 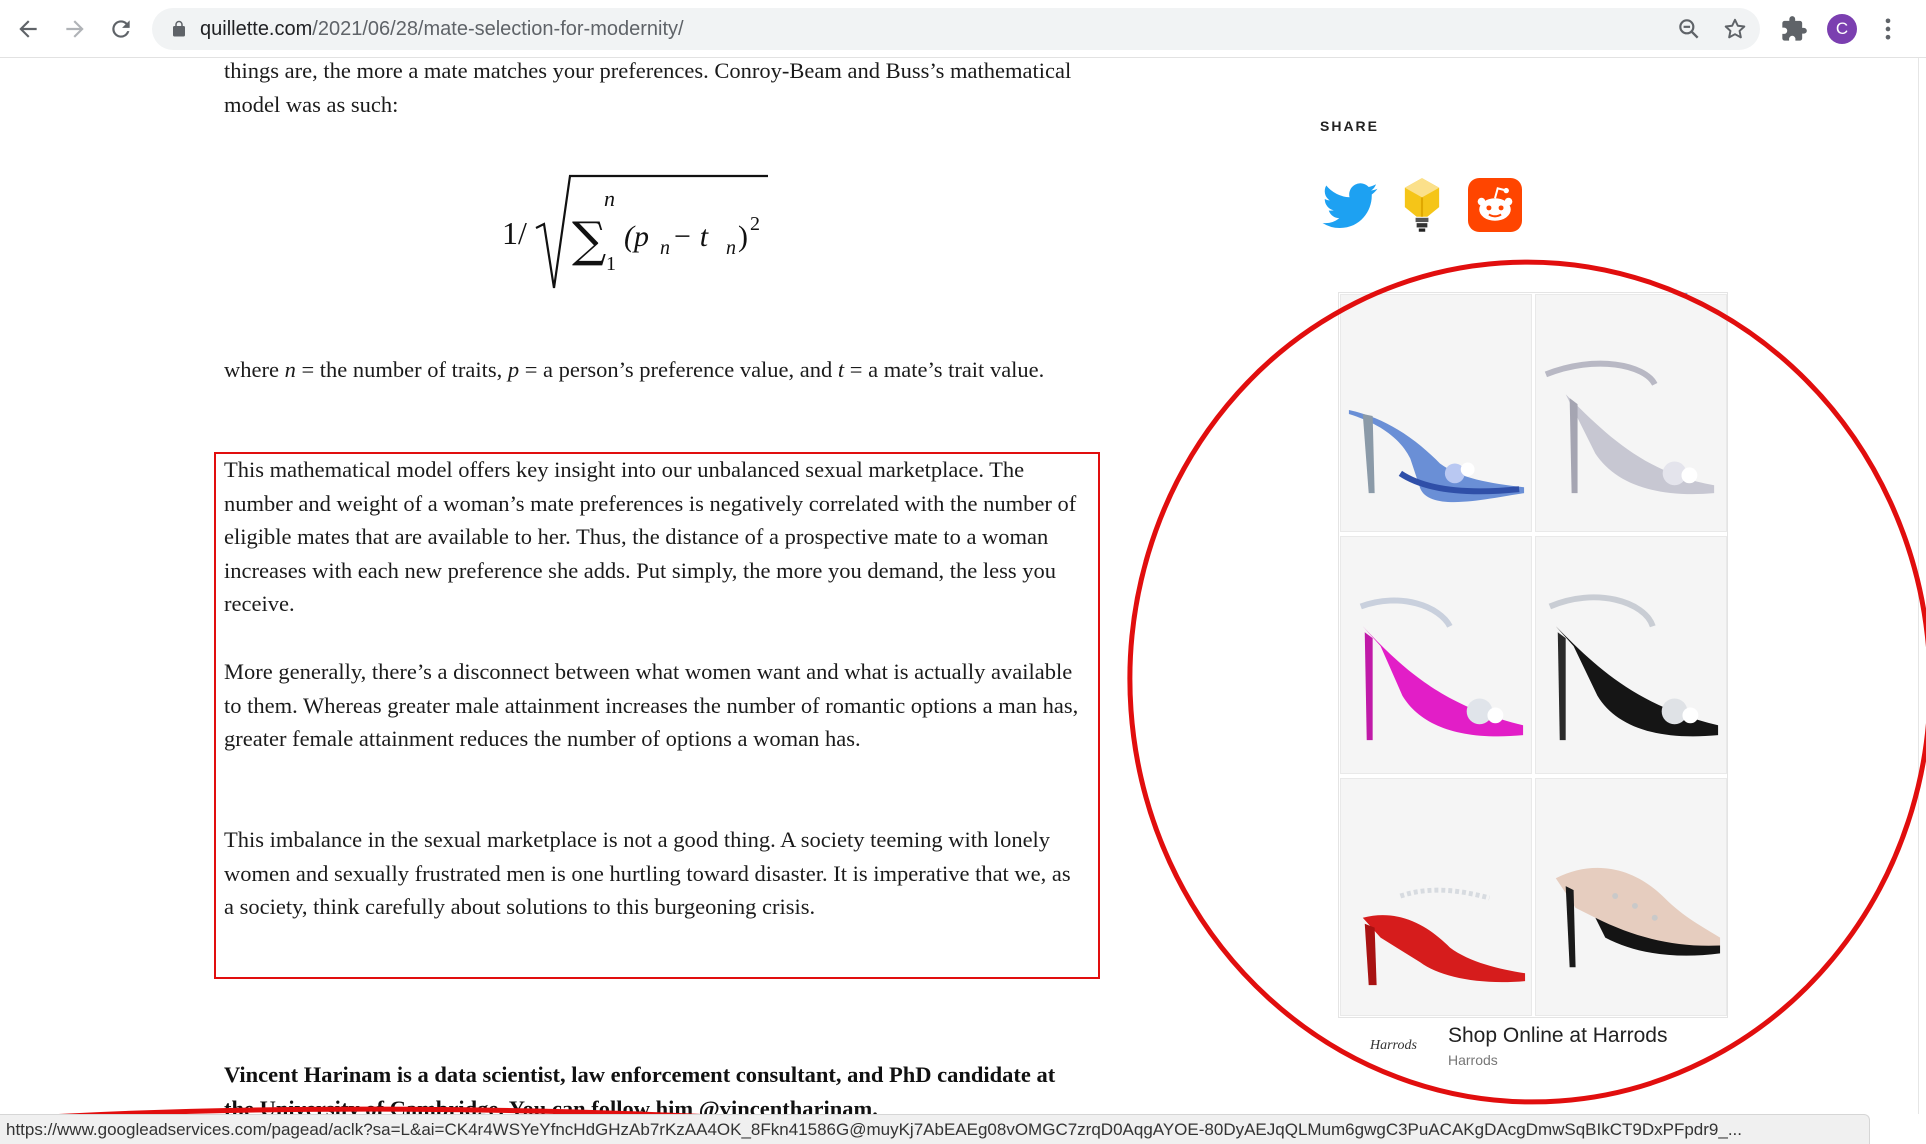 I want to click on back-button, so click(x=28, y=29).